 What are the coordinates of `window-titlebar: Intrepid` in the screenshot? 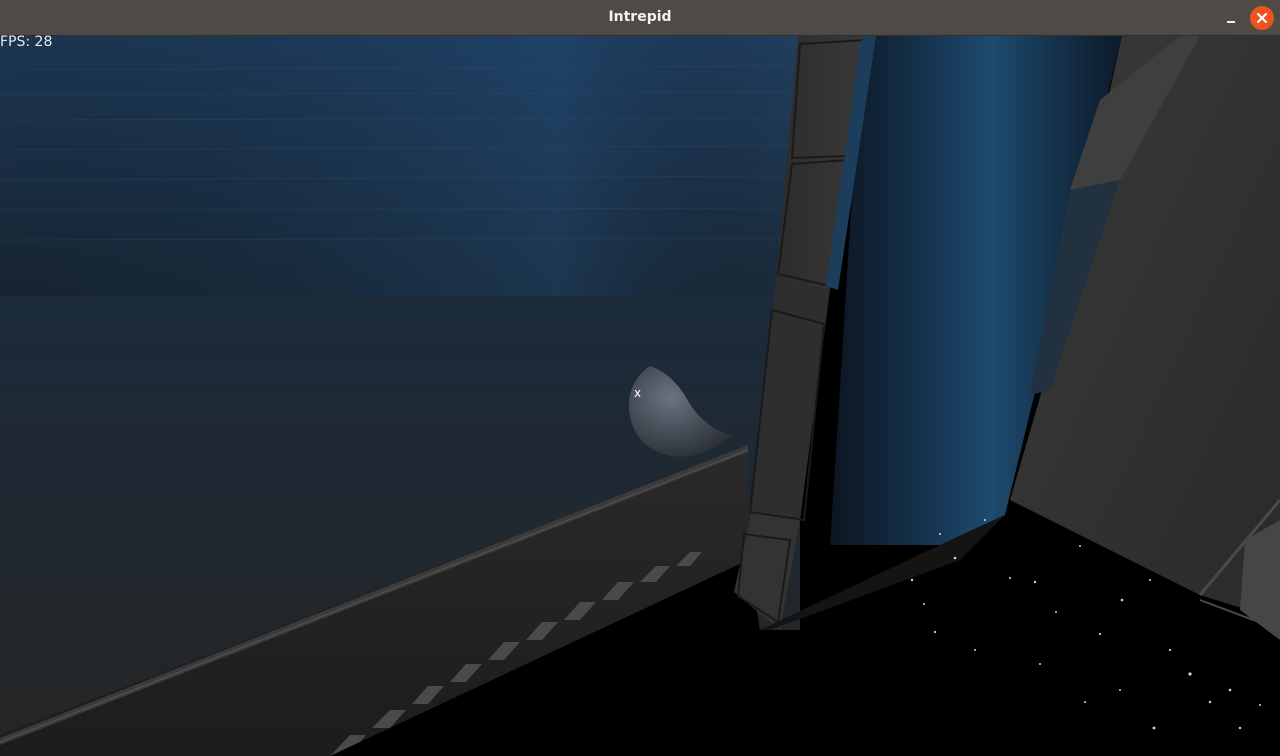 It's located at (640, 18).